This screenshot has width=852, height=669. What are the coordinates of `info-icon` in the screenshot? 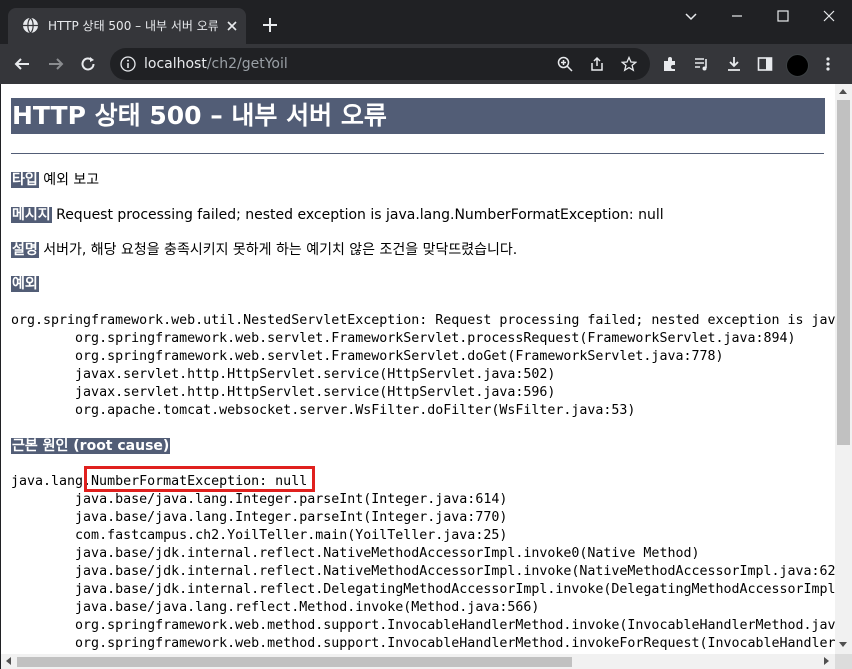 It's located at (128, 64).